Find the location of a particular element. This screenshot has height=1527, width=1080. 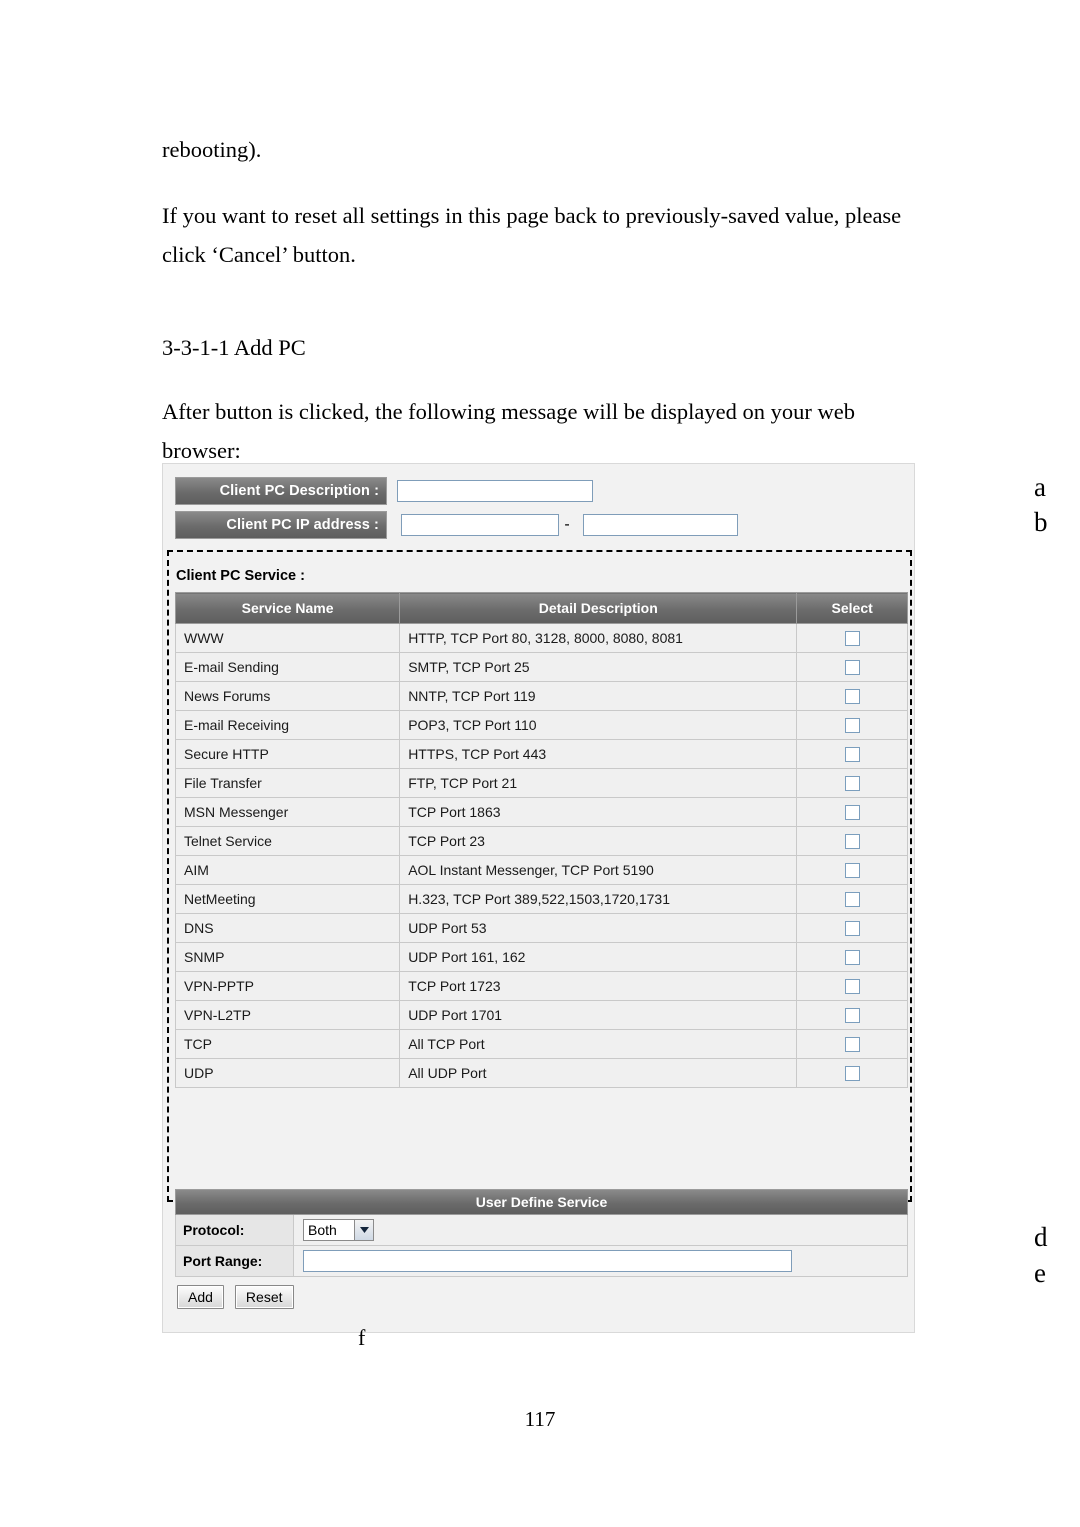

table-row: TCP All TCP Port is located at coordinates (541, 1044).